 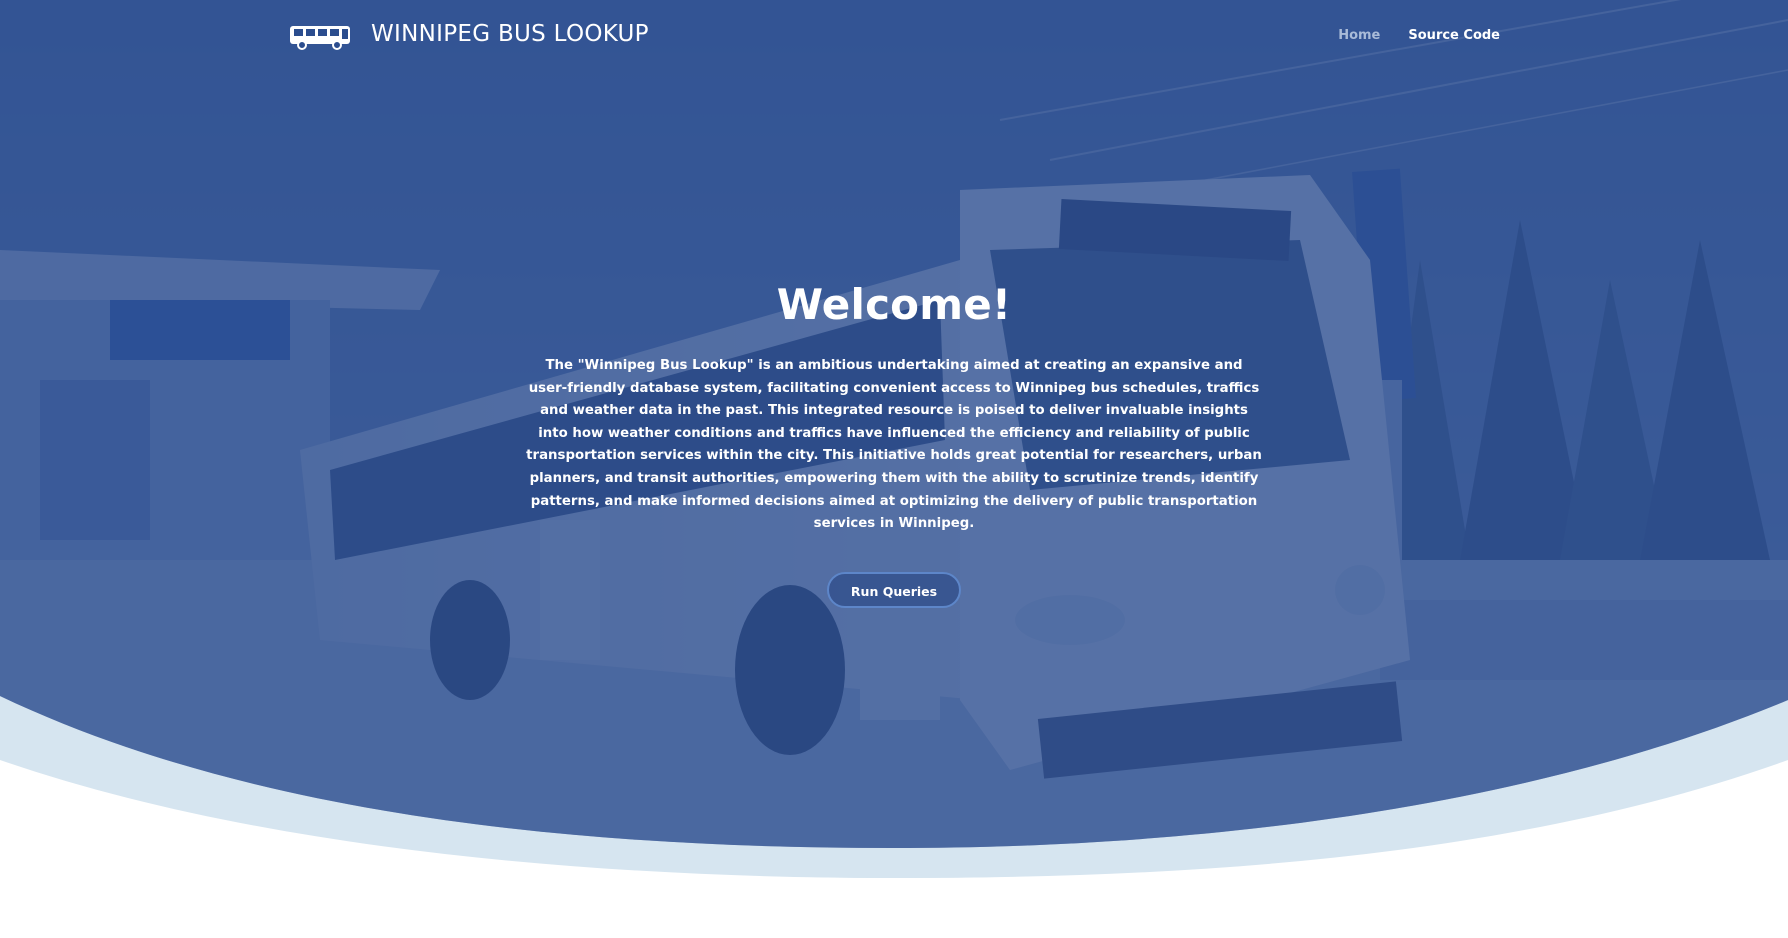 What do you see at coordinates (321, 37) in the screenshot?
I see `bus-icon` at bounding box center [321, 37].